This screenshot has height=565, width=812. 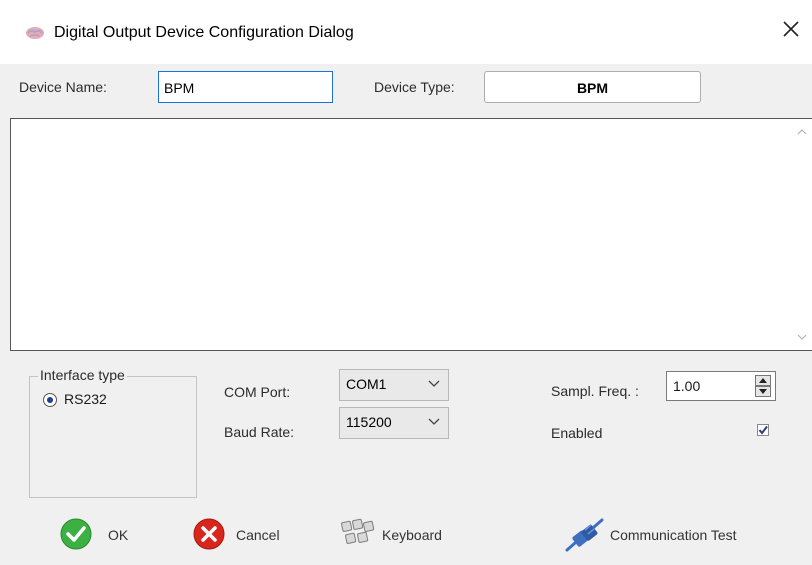 What do you see at coordinates (85, 399) in the screenshot?
I see `rs232-radio-label: RS232` at bounding box center [85, 399].